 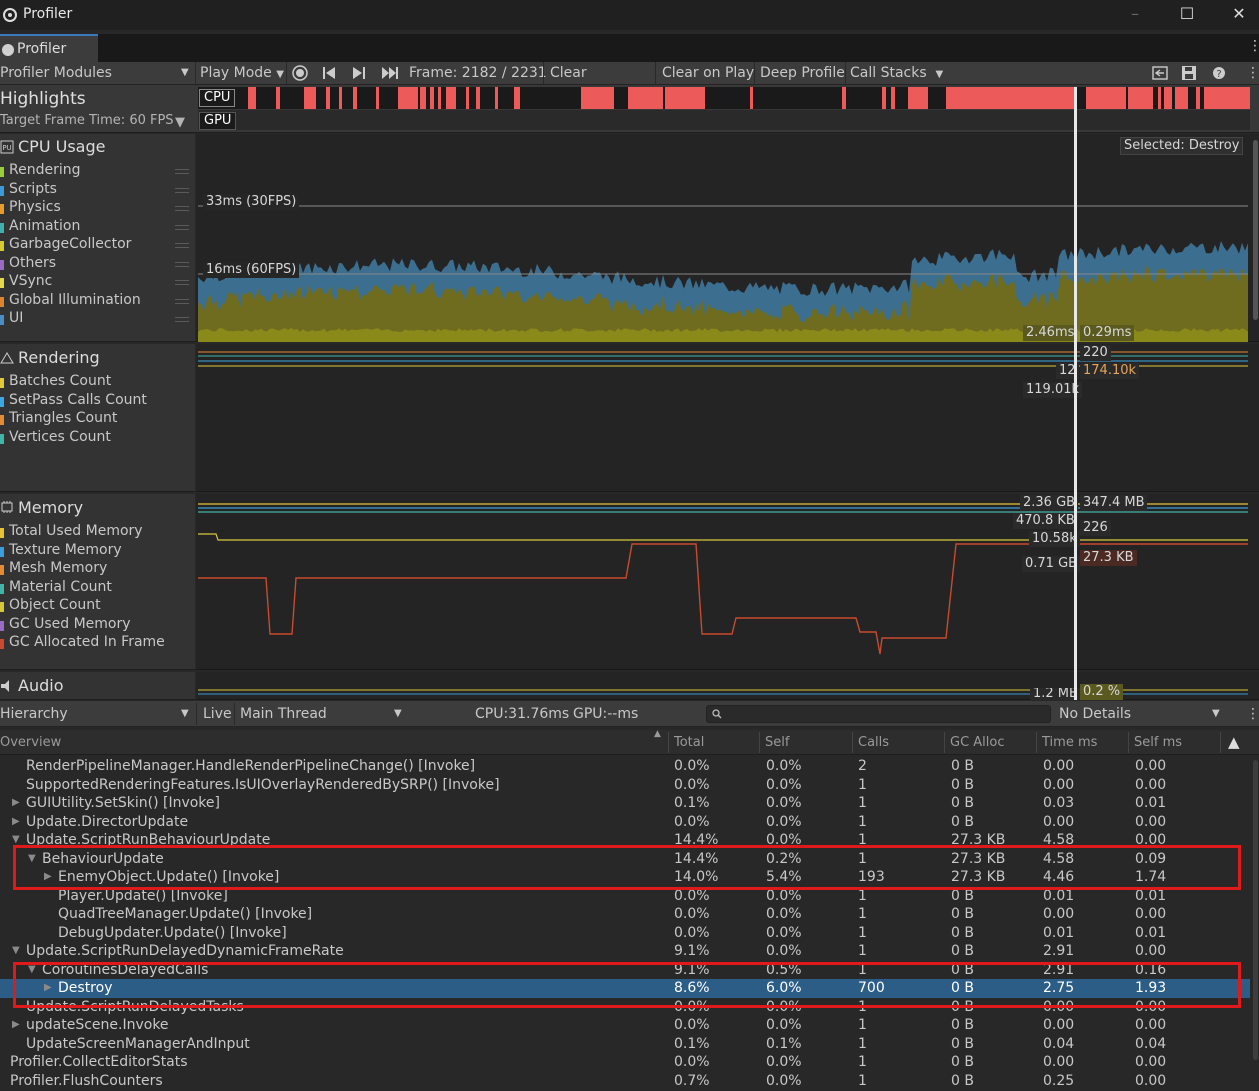 I want to click on legend-item: Texture Memory, so click(x=65, y=550).